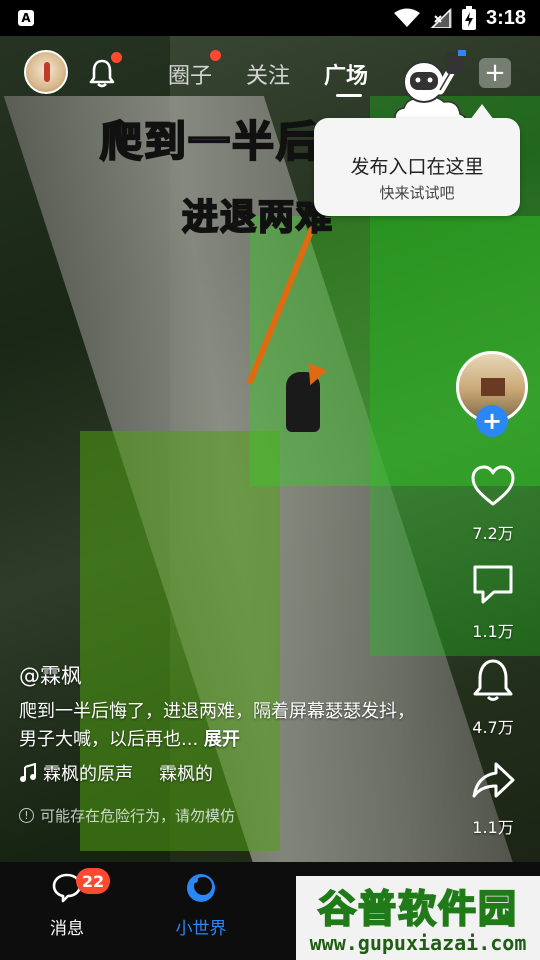 The width and height of the screenshot is (540, 960). What do you see at coordinates (495, 73) in the screenshot?
I see `publish-button: +` at bounding box center [495, 73].